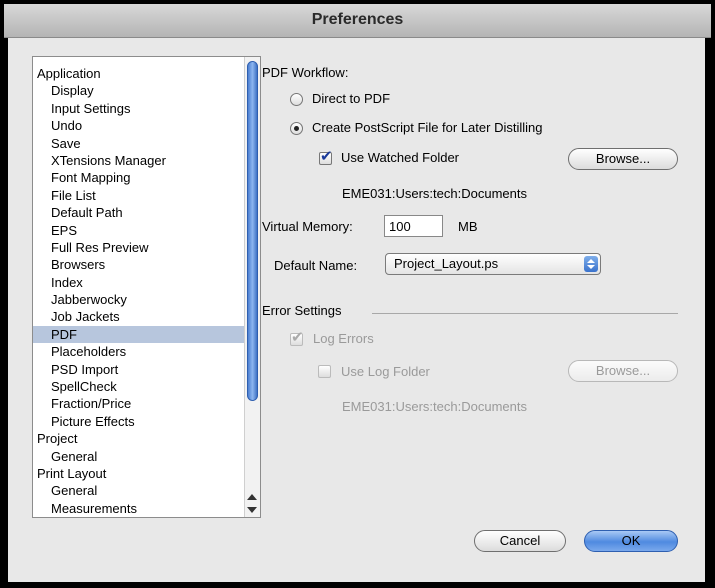  I want to click on direct-to-pdf-radio, so click(296, 99).